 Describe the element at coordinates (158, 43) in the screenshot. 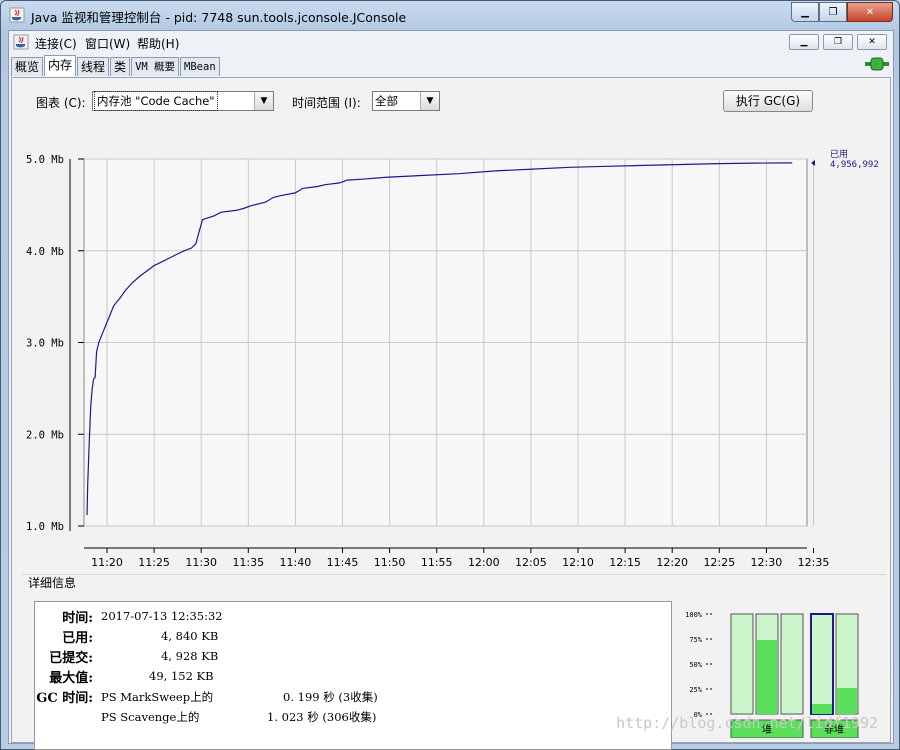

I see `menu-help: 帮助(H)` at that location.